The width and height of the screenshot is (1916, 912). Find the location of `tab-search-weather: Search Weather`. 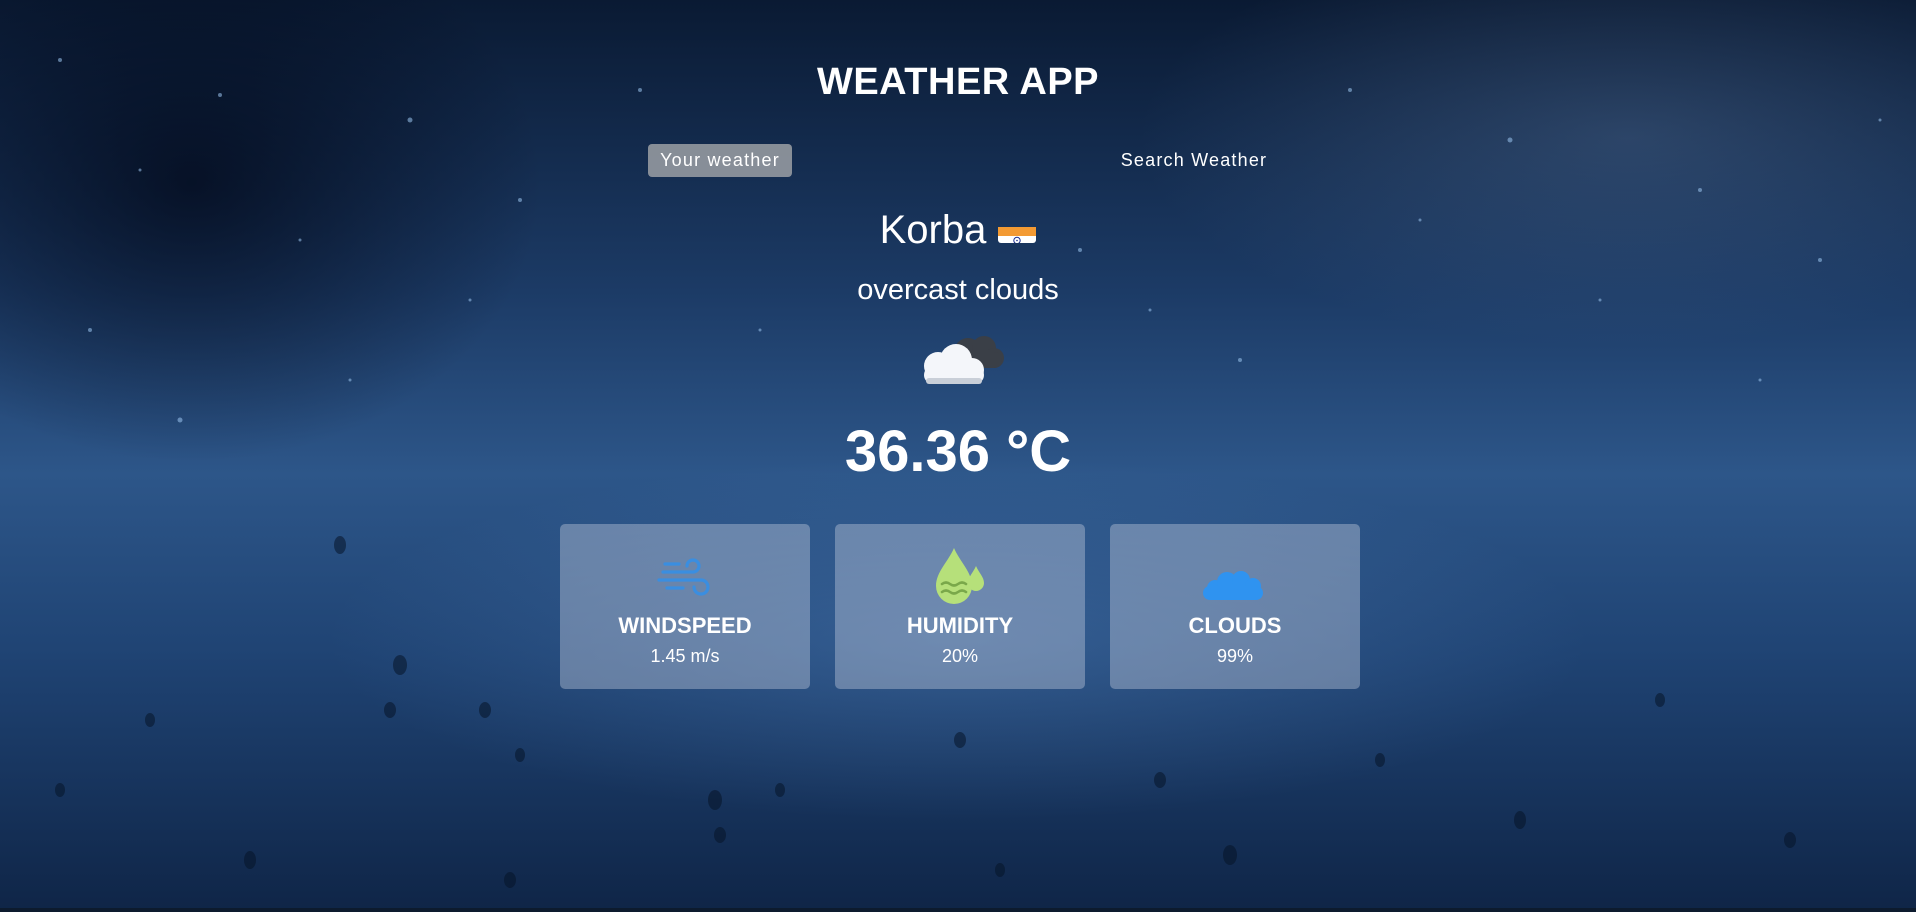

tab-search-weather: Search Weather is located at coordinates (1194, 160).